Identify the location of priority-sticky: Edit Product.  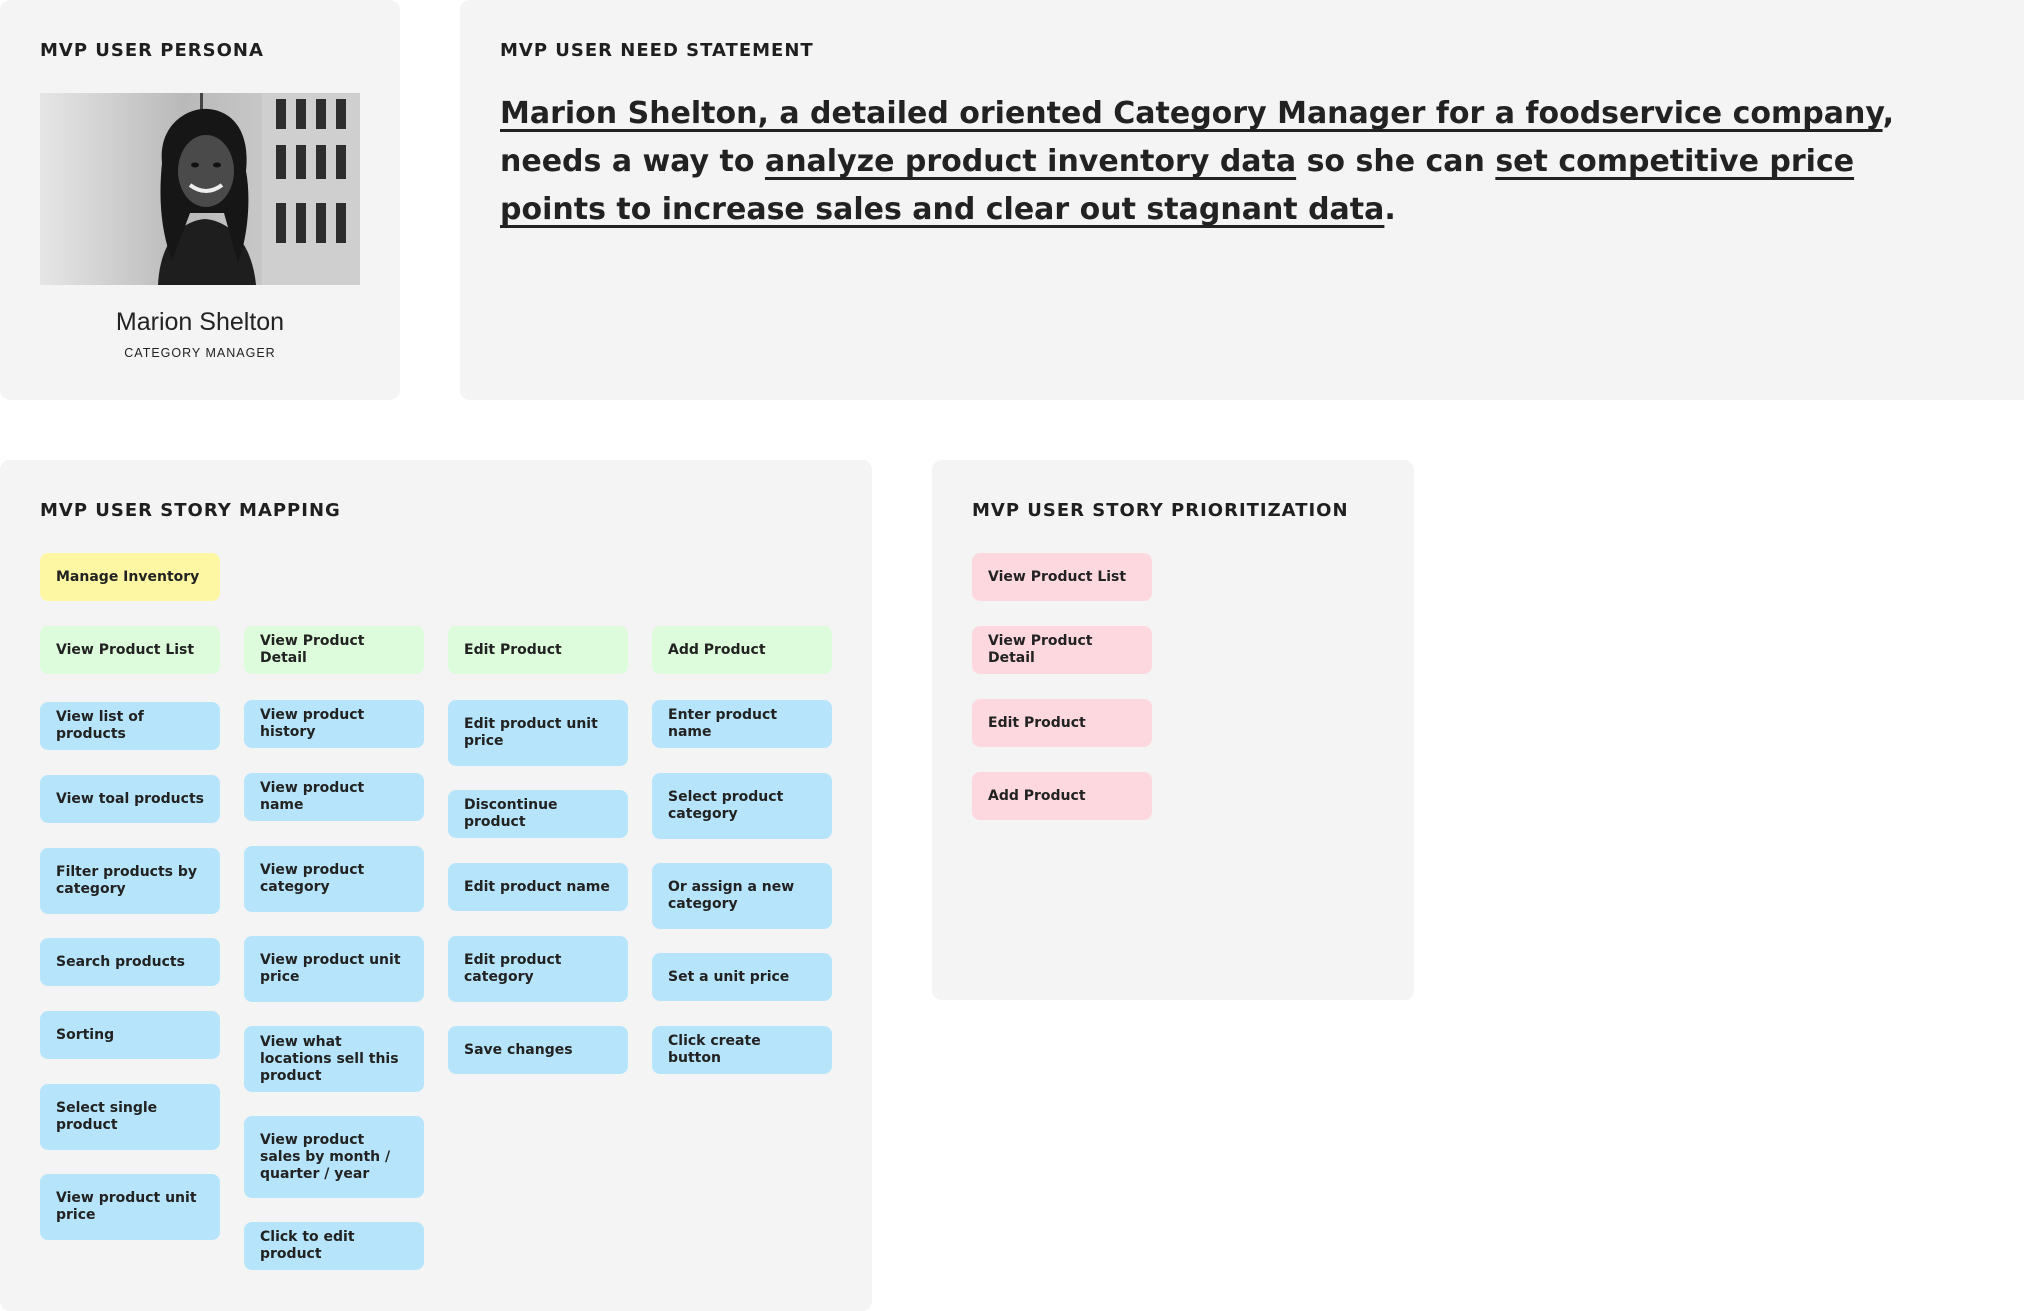
(1062, 723).